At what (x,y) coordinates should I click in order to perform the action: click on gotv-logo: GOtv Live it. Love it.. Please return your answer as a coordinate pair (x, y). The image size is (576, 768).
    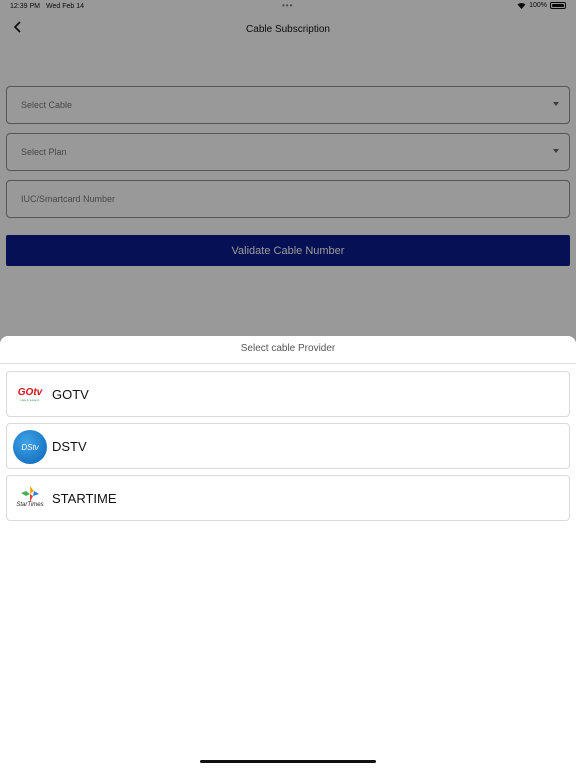
    Looking at the image, I should click on (30, 395).